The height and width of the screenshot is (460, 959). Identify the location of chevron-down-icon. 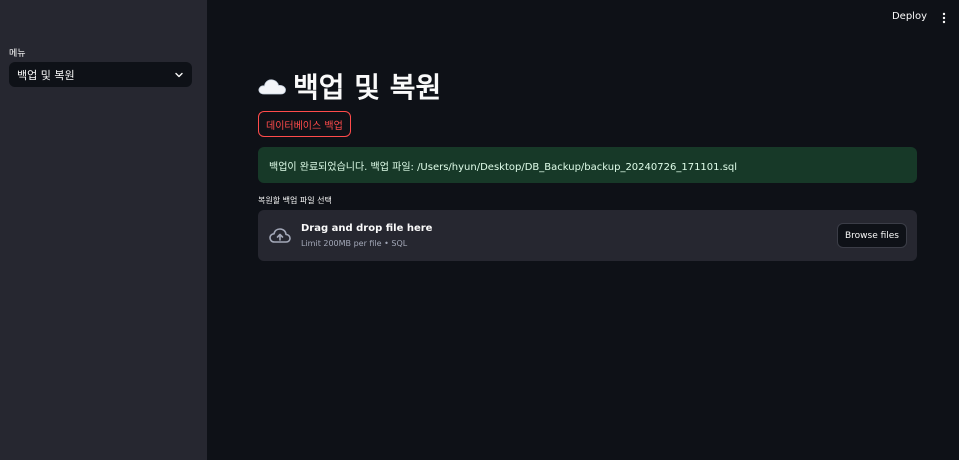
(179, 74).